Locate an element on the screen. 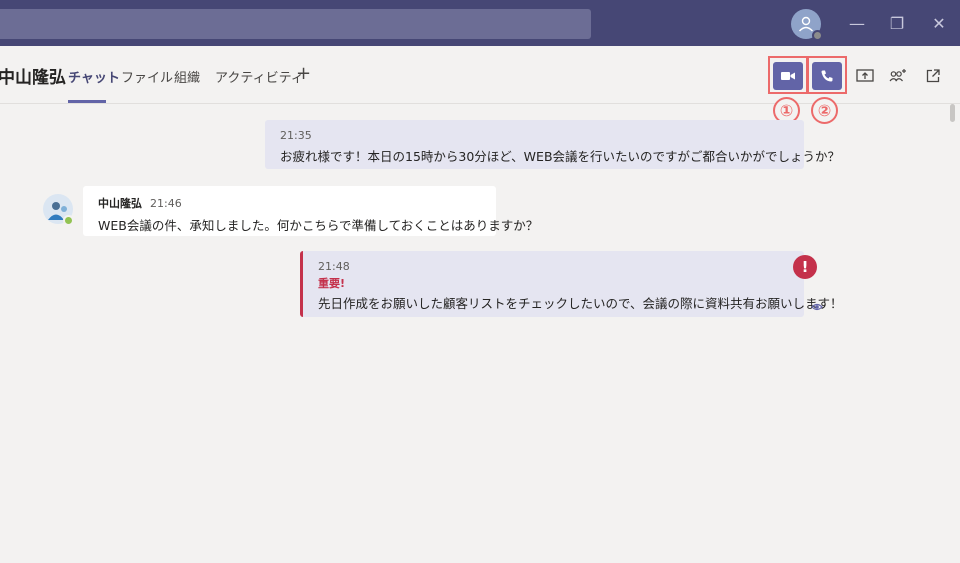  tab-activity: アクティビティ is located at coordinates (259, 76).